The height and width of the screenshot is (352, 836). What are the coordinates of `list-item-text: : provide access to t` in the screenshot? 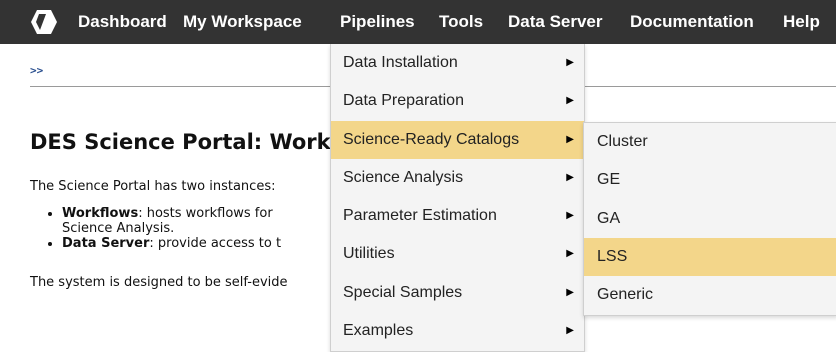 It's located at (215, 243).